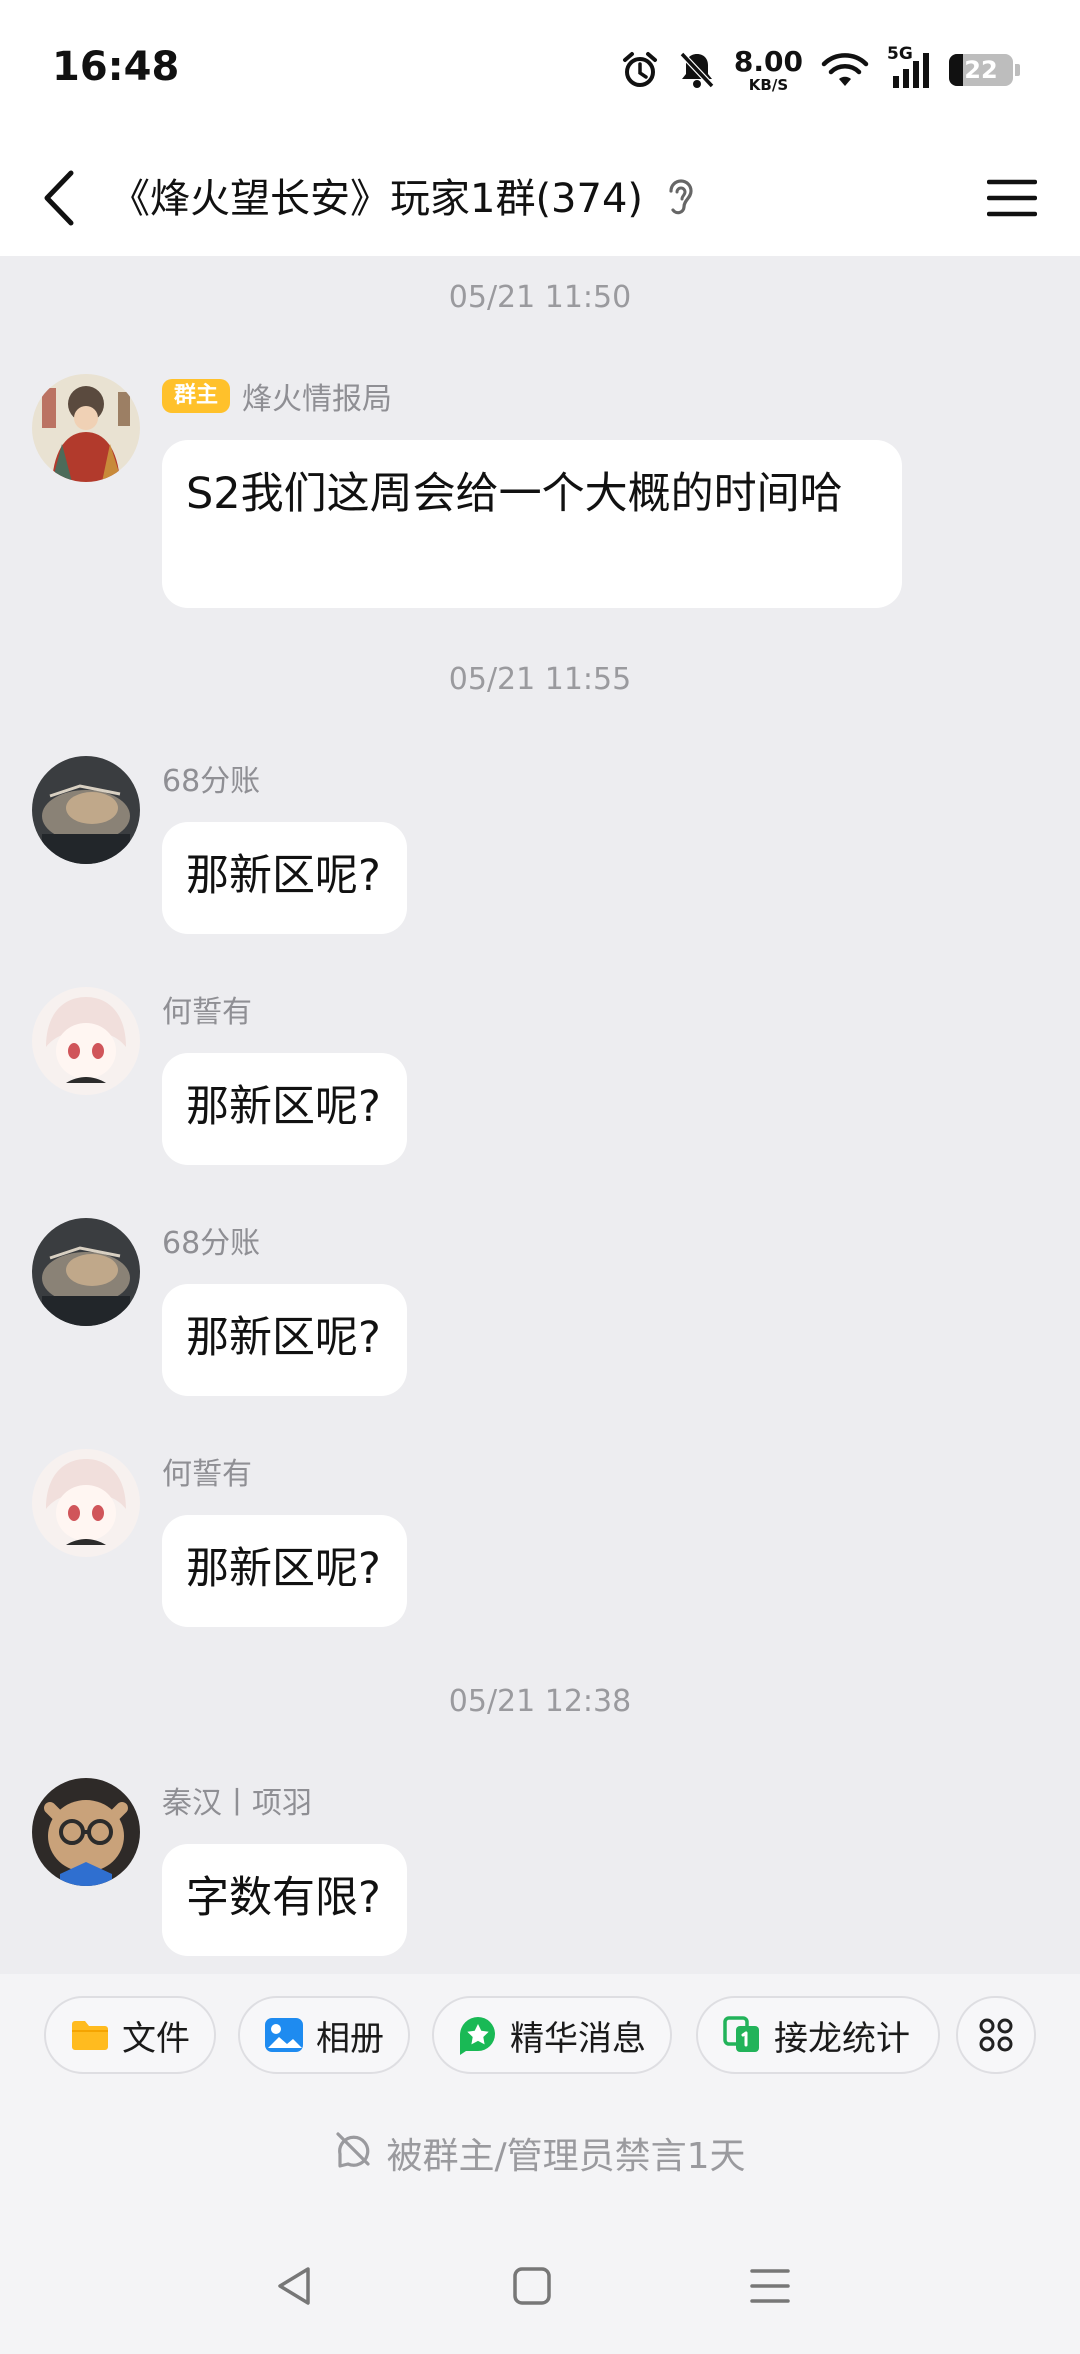  I want to click on system-nav-bar, so click(540, 2281).